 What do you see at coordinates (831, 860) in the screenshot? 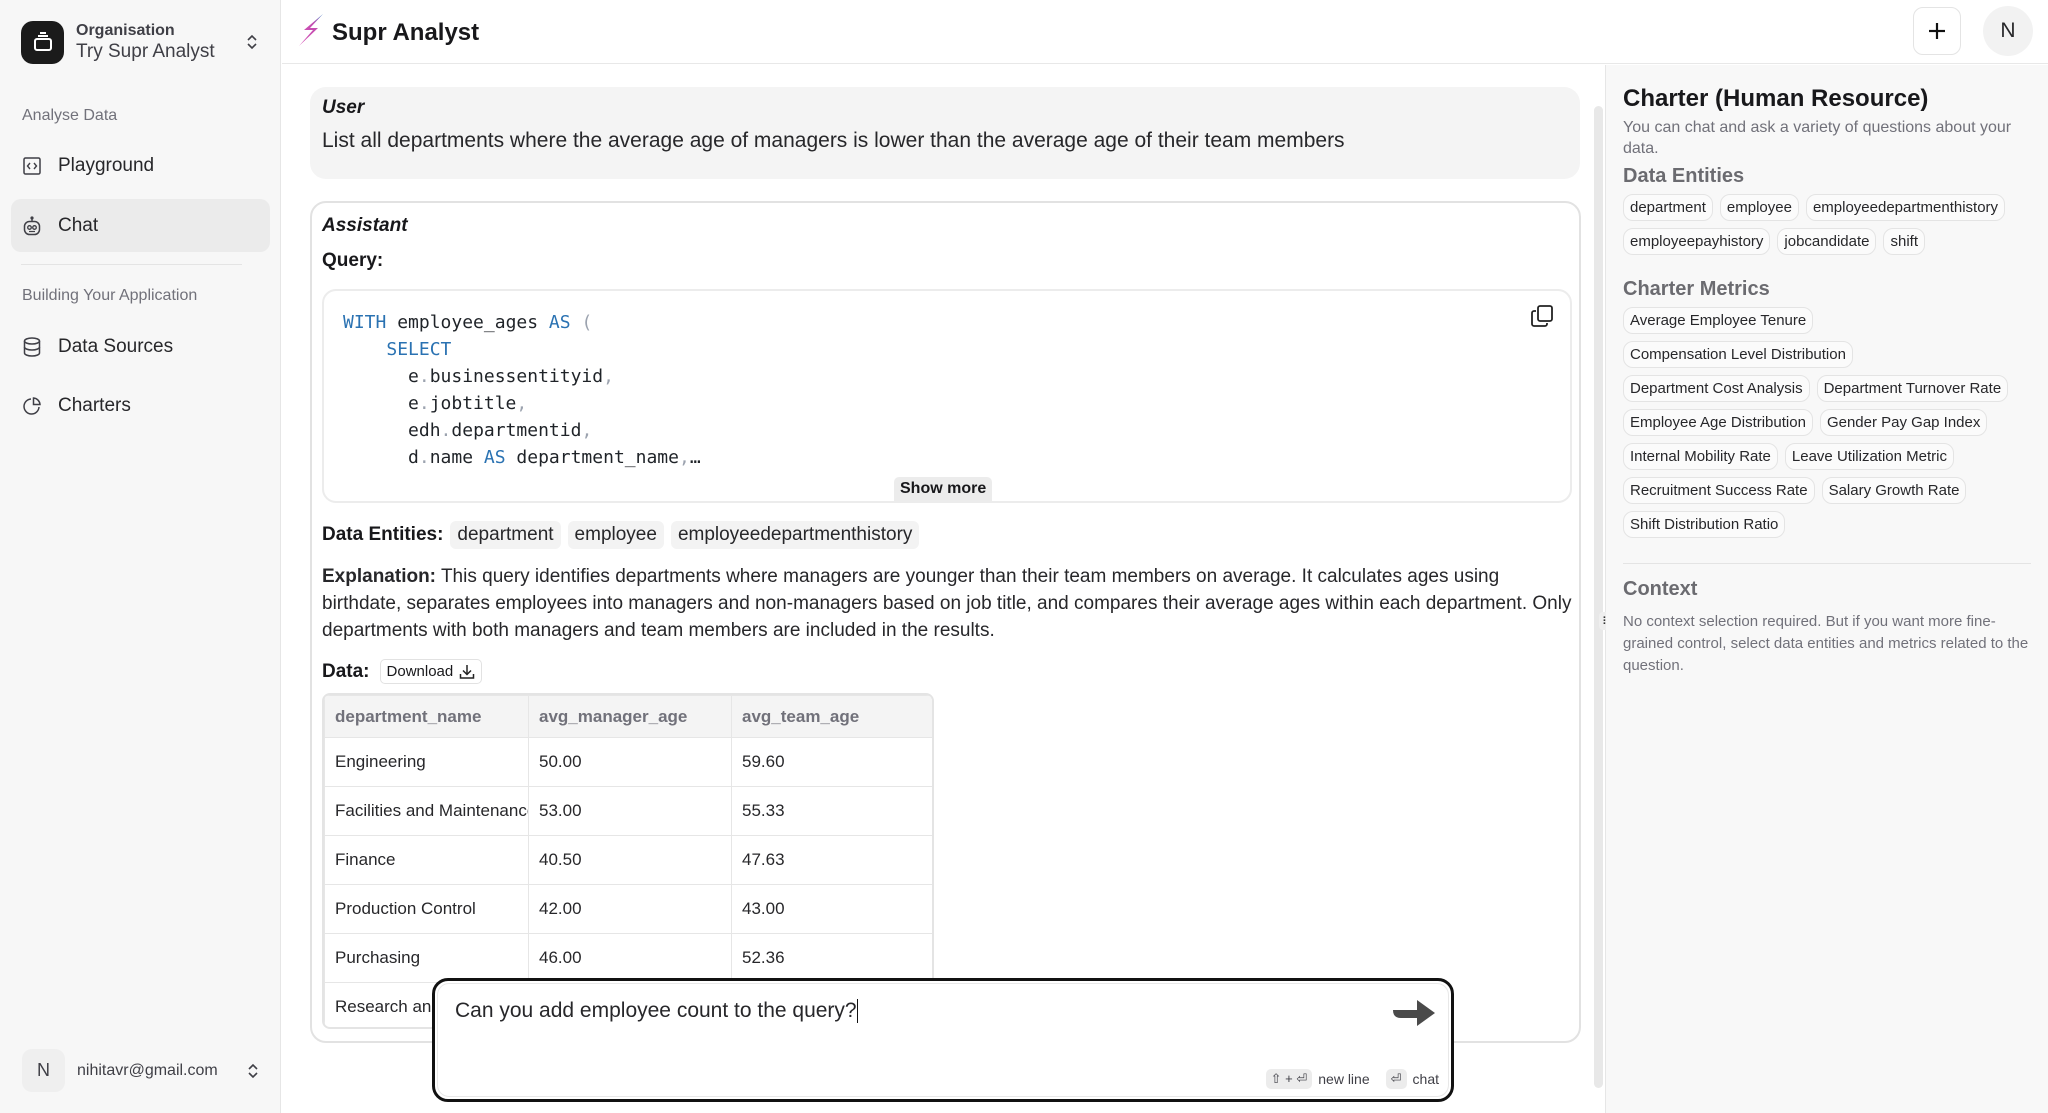
I see `table-cell: 47.63` at bounding box center [831, 860].